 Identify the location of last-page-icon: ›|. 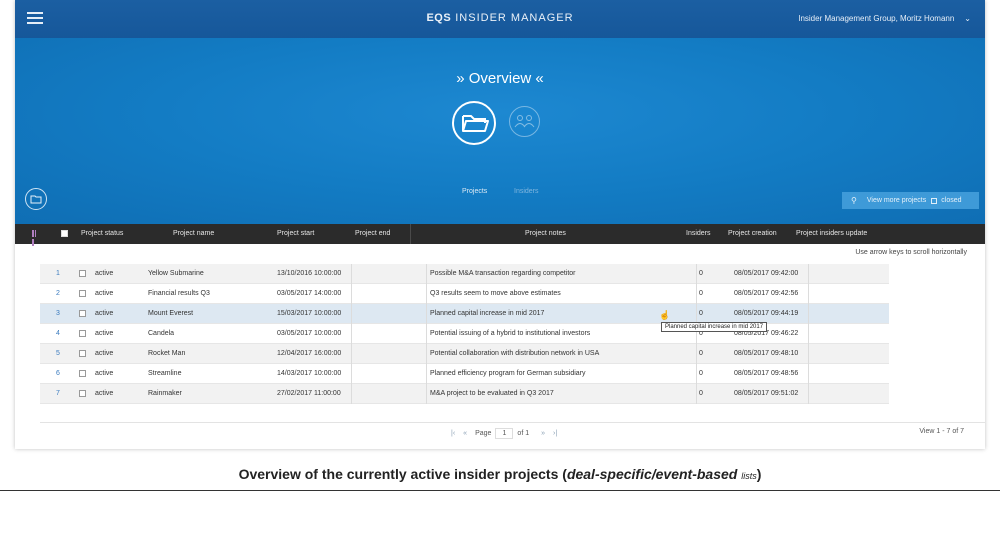
(555, 433).